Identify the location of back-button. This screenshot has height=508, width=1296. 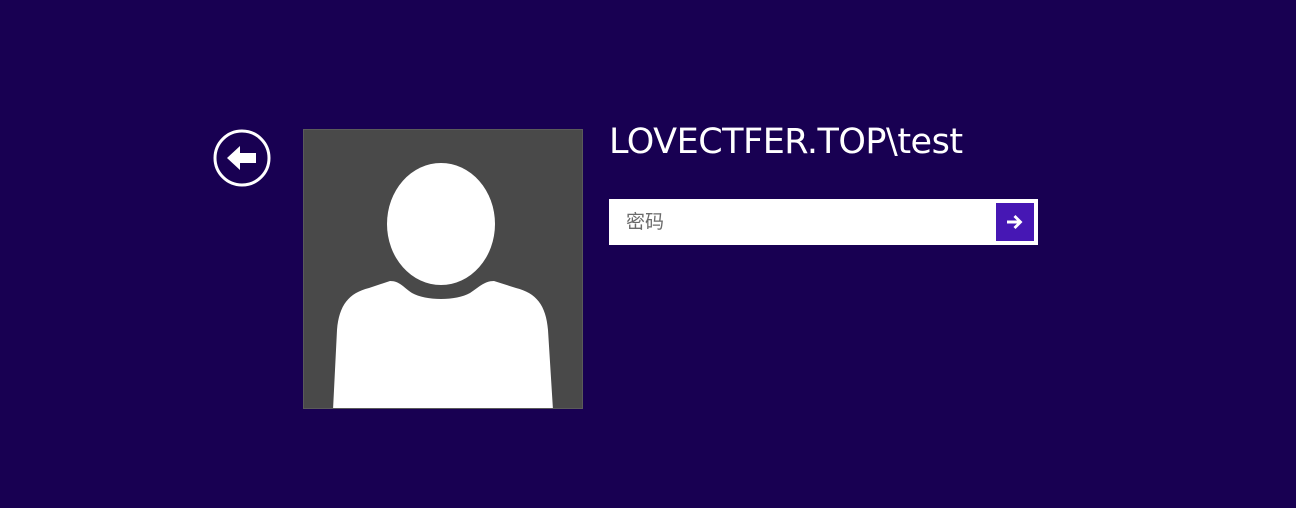
(242, 158).